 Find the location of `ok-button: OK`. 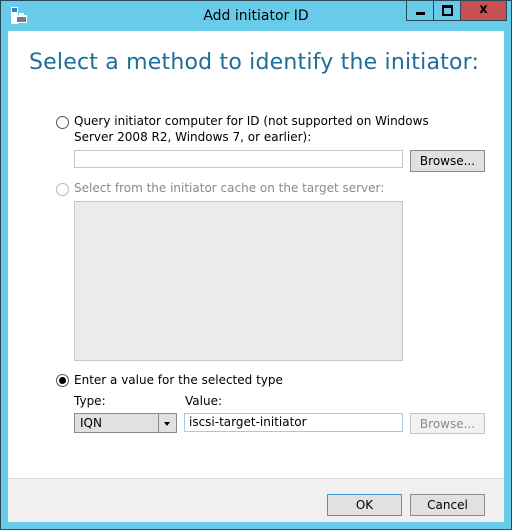

ok-button: OK is located at coordinates (364, 505).